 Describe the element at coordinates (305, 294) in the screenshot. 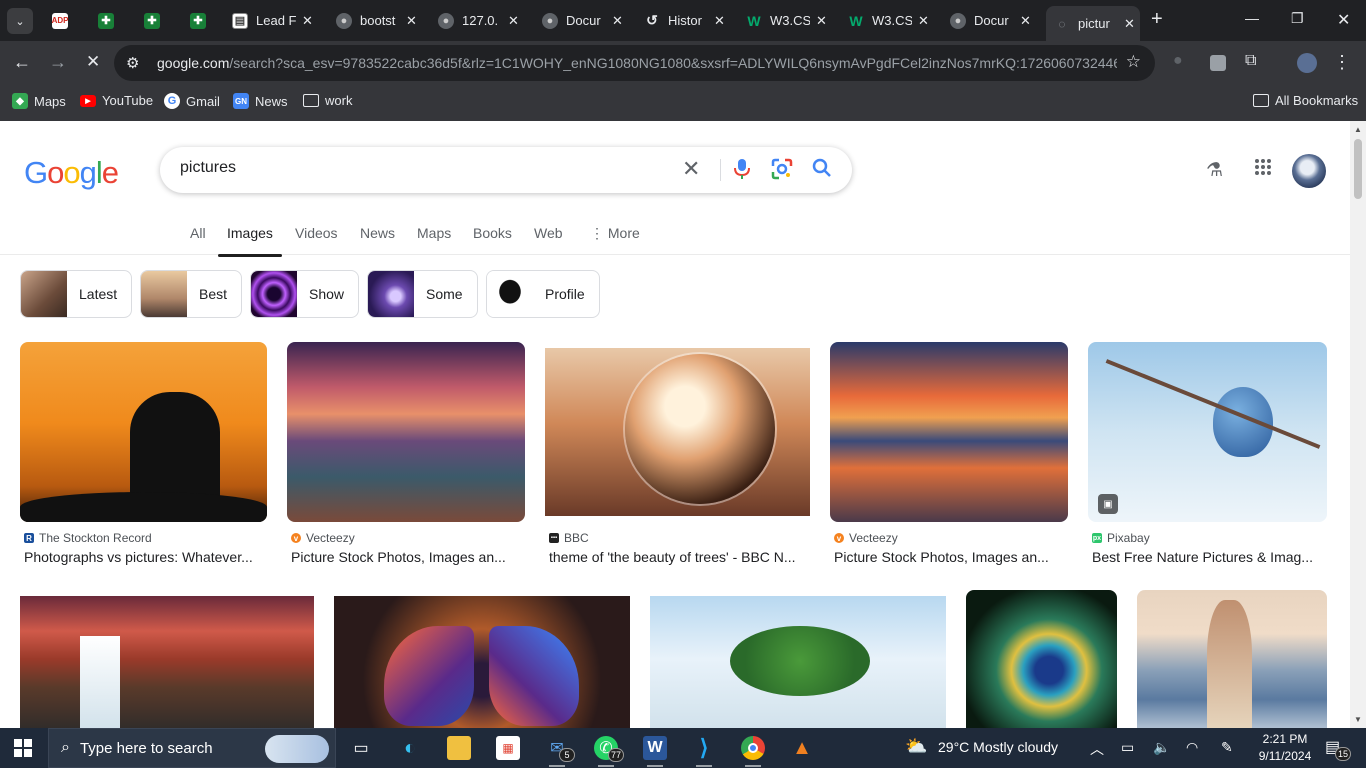

I see `chip-show: Show` at that location.